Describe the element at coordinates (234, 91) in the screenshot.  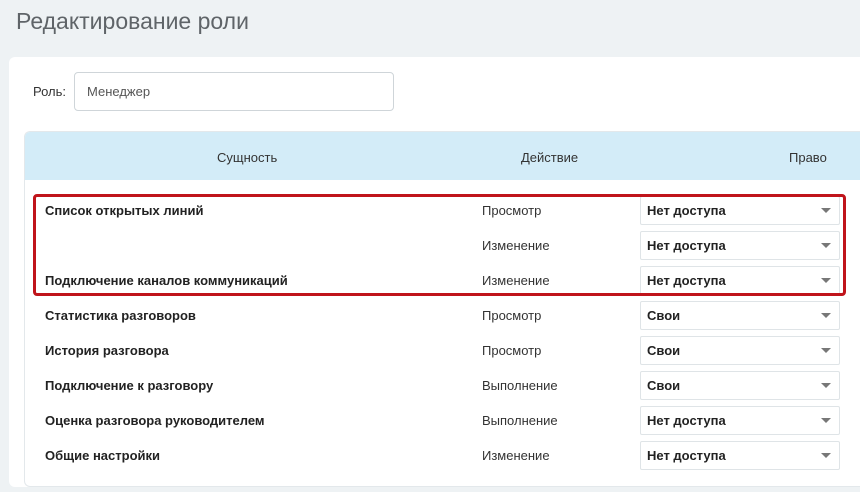
I see `role-name-input` at that location.